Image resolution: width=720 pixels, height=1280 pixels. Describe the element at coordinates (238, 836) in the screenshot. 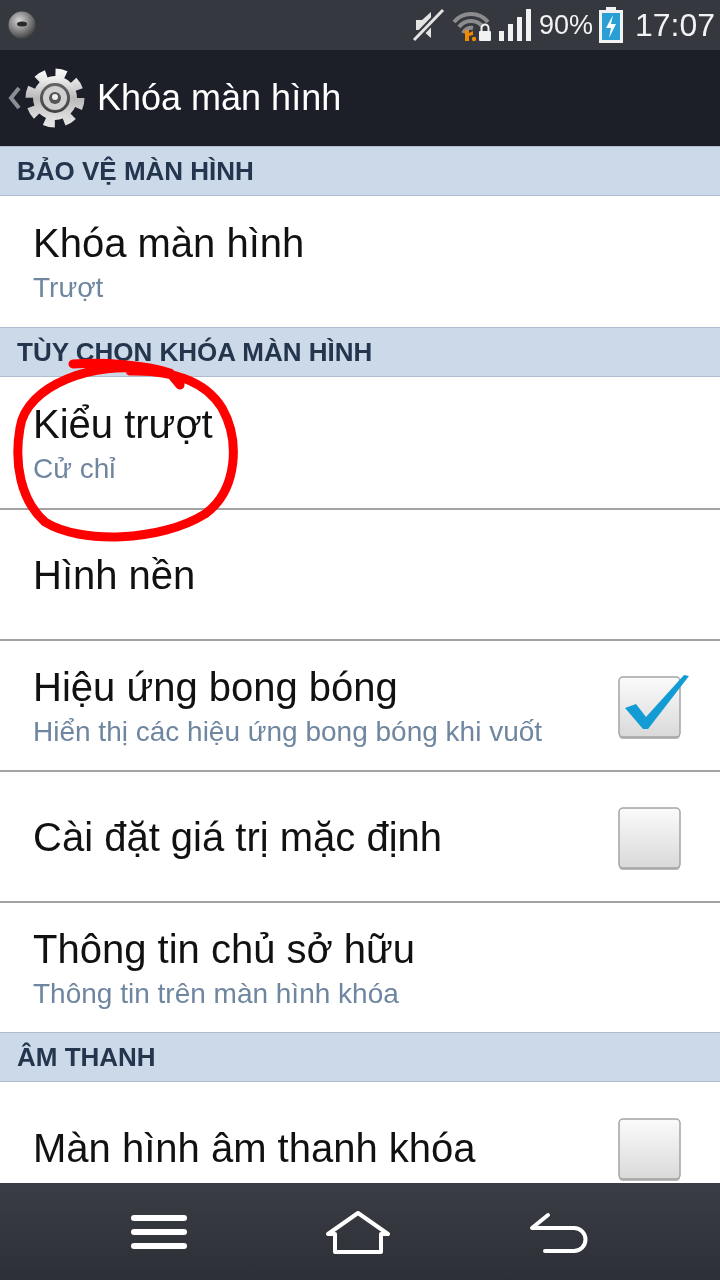

I see `setting-title: Cài đặt giá trị mặc định` at that location.